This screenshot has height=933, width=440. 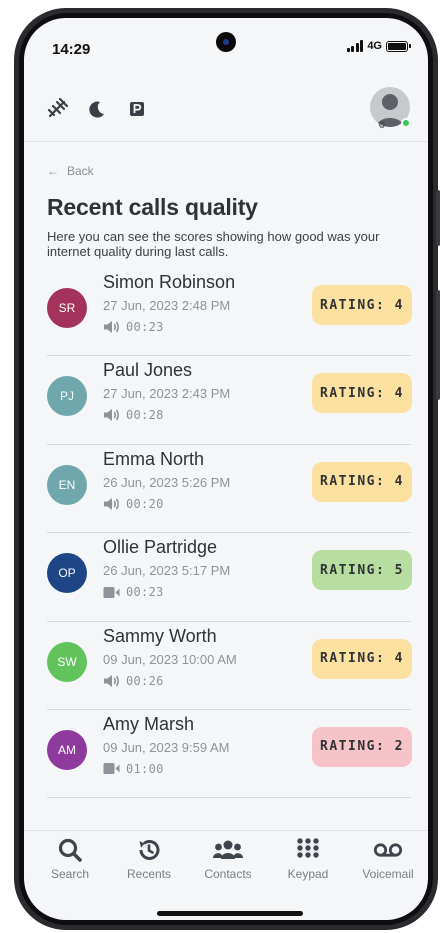 What do you see at coordinates (67, 308) in the screenshot?
I see `contact-avatar: SR` at bounding box center [67, 308].